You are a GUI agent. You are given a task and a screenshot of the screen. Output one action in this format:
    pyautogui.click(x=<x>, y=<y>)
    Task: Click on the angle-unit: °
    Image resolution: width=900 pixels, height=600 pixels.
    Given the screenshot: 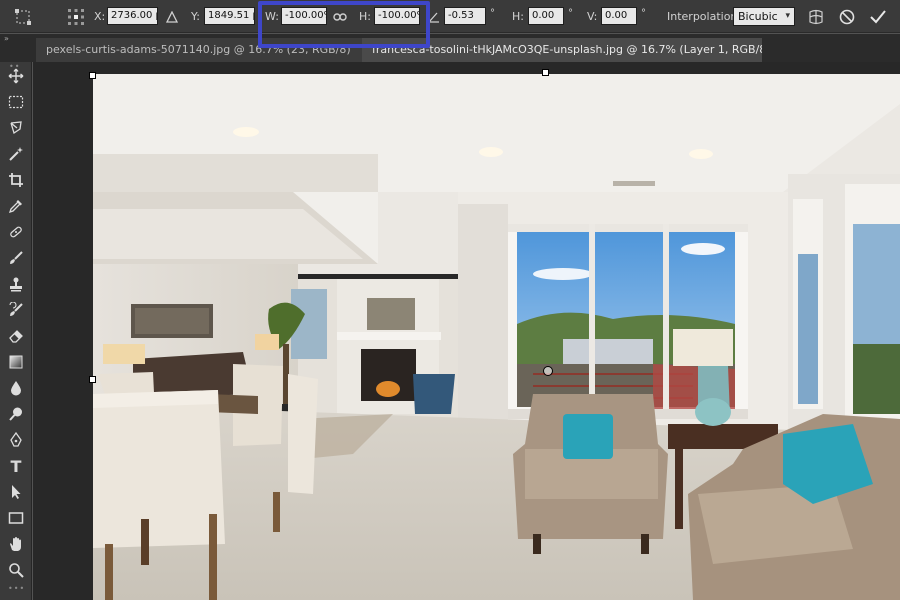 What is the action you would take?
    pyautogui.click(x=492, y=13)
    